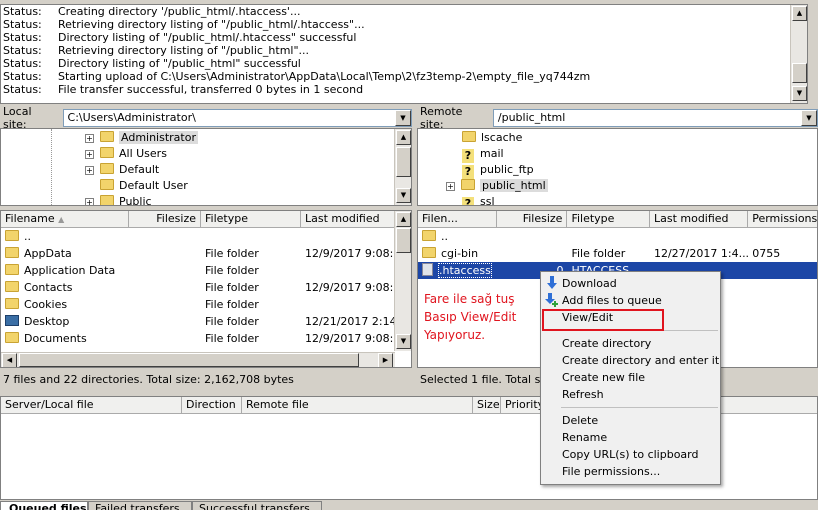 The height and width of the screenshot is (510, 818). I want to click on file-modified: 12/21/2017 2:14:4, so click(350, 321).